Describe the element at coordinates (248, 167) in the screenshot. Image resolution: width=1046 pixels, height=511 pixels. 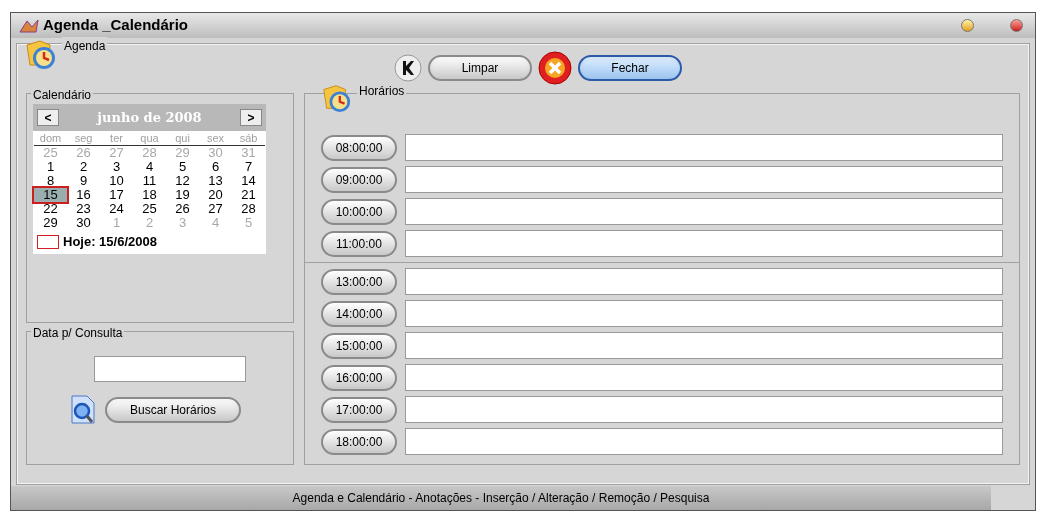
I see `calendar-day: 7` at that location.